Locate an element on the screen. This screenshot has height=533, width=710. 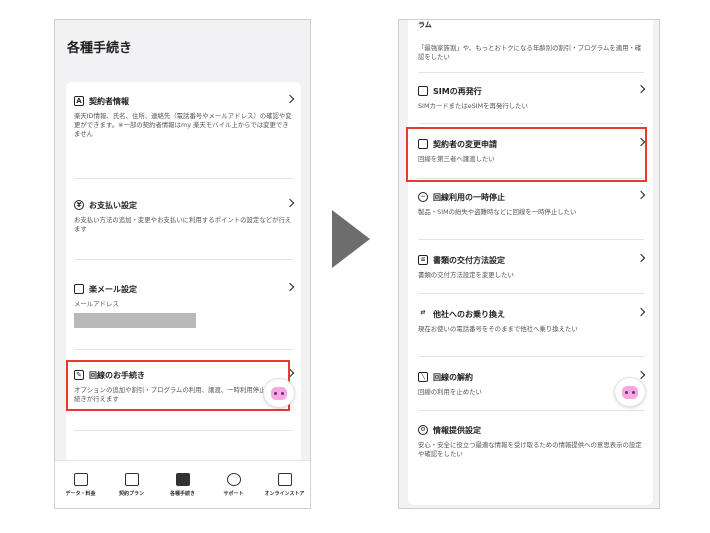
sim-icon is located at coordinates (423, 91).